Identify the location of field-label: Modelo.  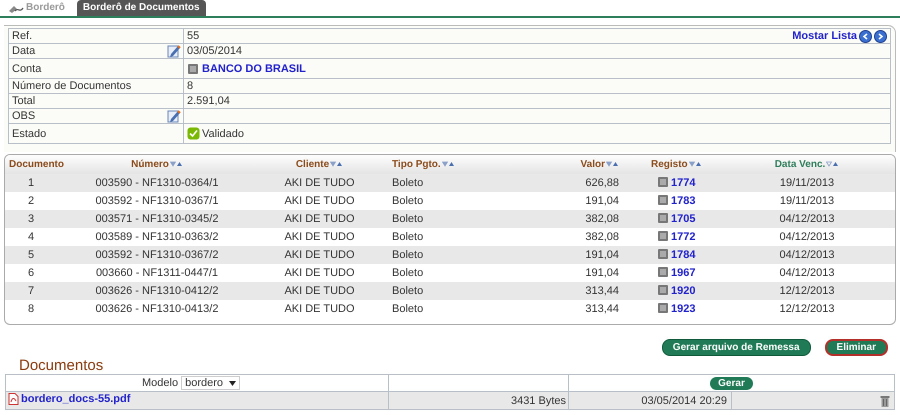
(160, 383).